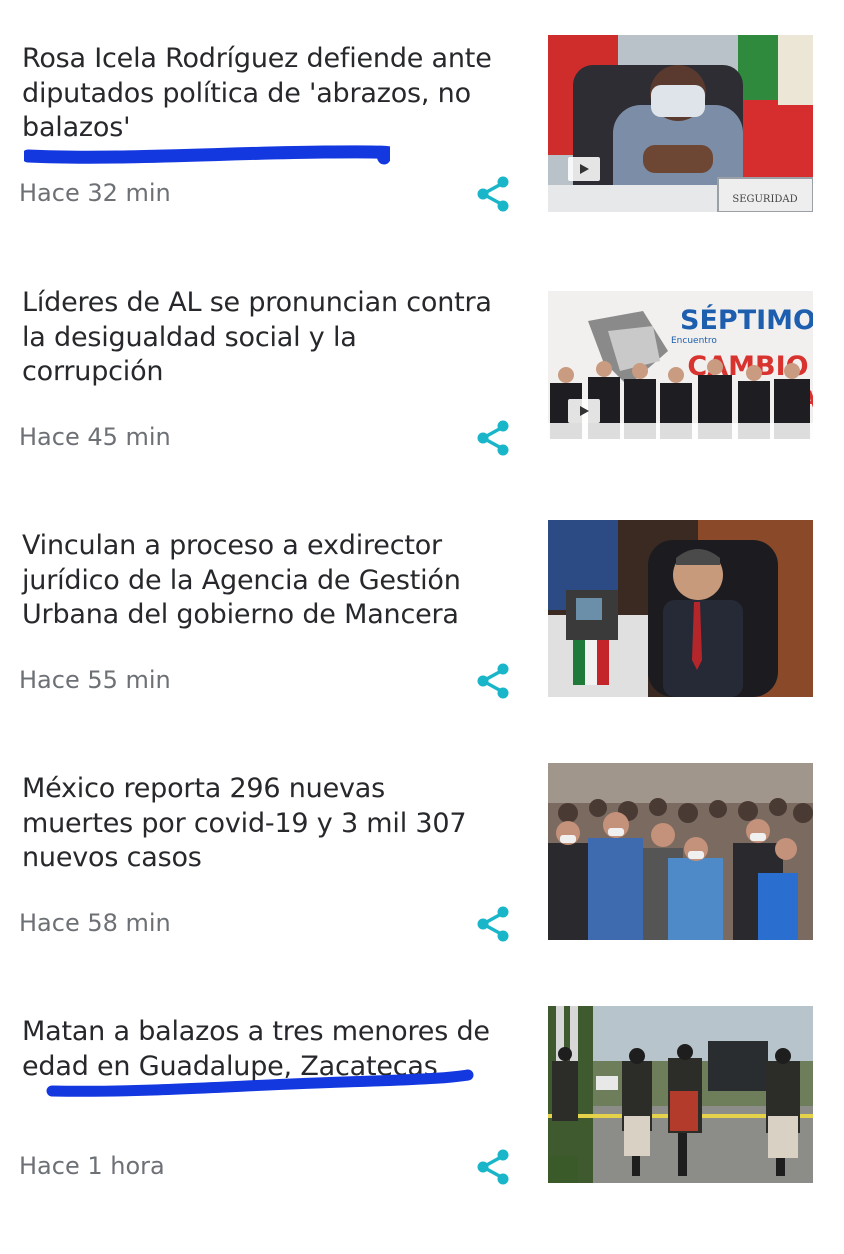  What do you see at coordinates (92, 1166) in the screenshot?
I see `timestamp: Hace 1 hora` at bounding box center [92, 1166].